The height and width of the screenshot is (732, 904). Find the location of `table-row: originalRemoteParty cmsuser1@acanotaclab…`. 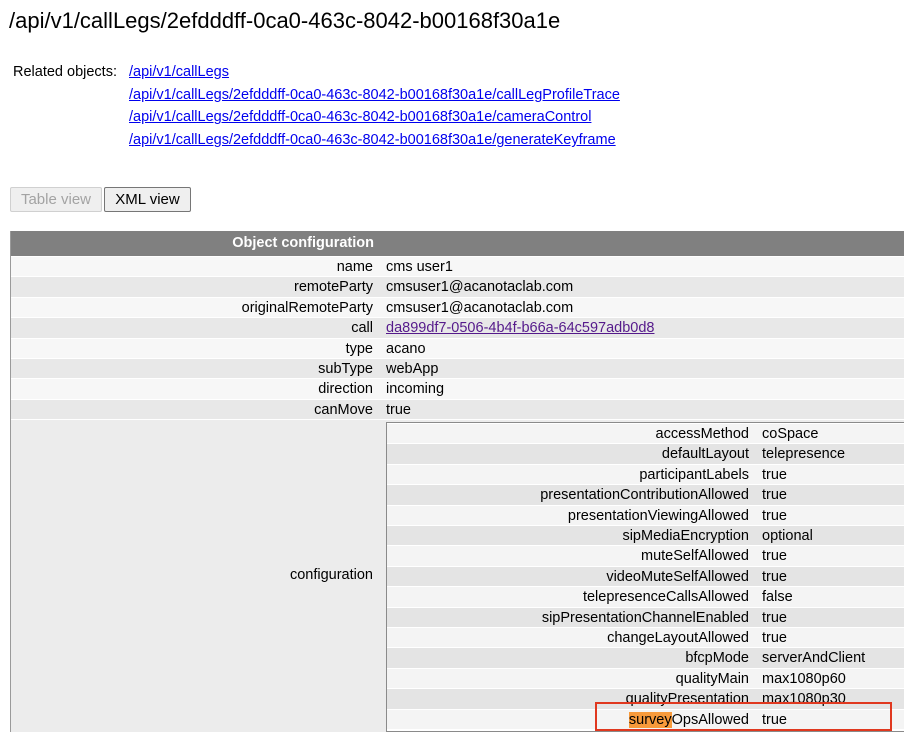

table-row: originalRemoteParty cmsuser1@acanotaclab… is located at coordinates (457, 307).